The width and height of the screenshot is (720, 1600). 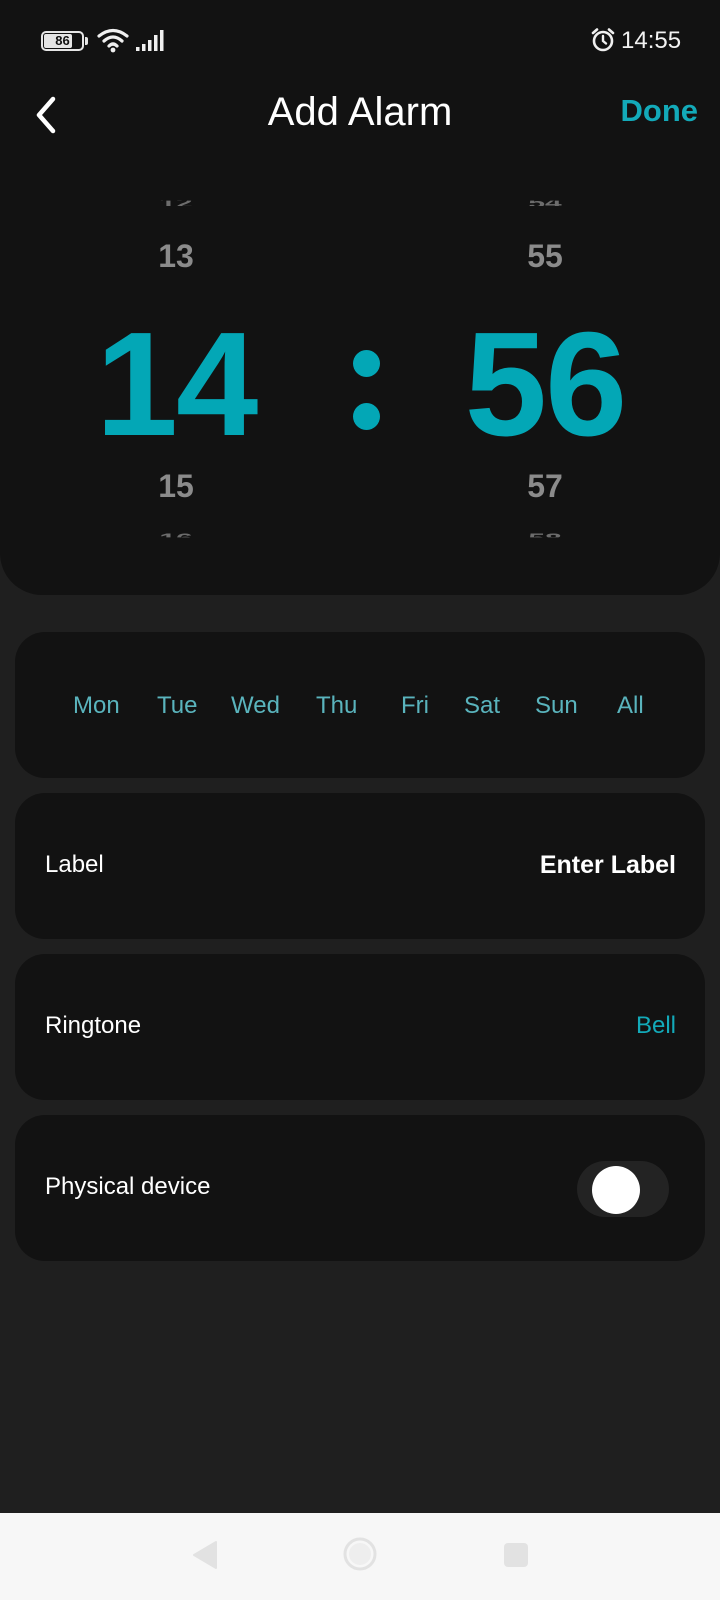 I want to click on label-input: Enter Label, so click(x=608, y=865).